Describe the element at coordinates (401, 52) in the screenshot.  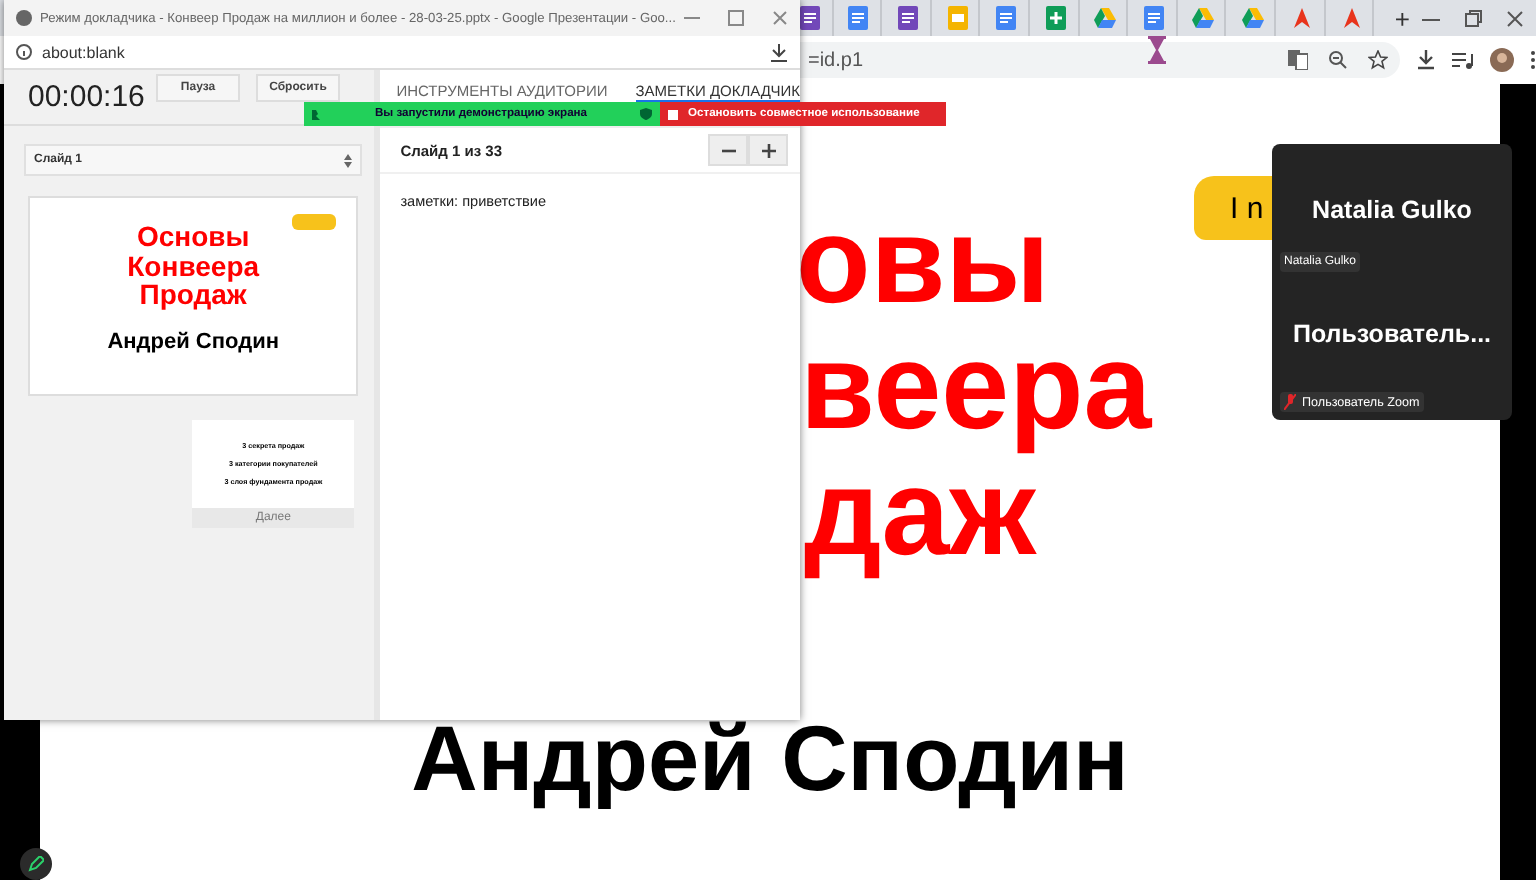
I see `url-text: about:blank` at that location.